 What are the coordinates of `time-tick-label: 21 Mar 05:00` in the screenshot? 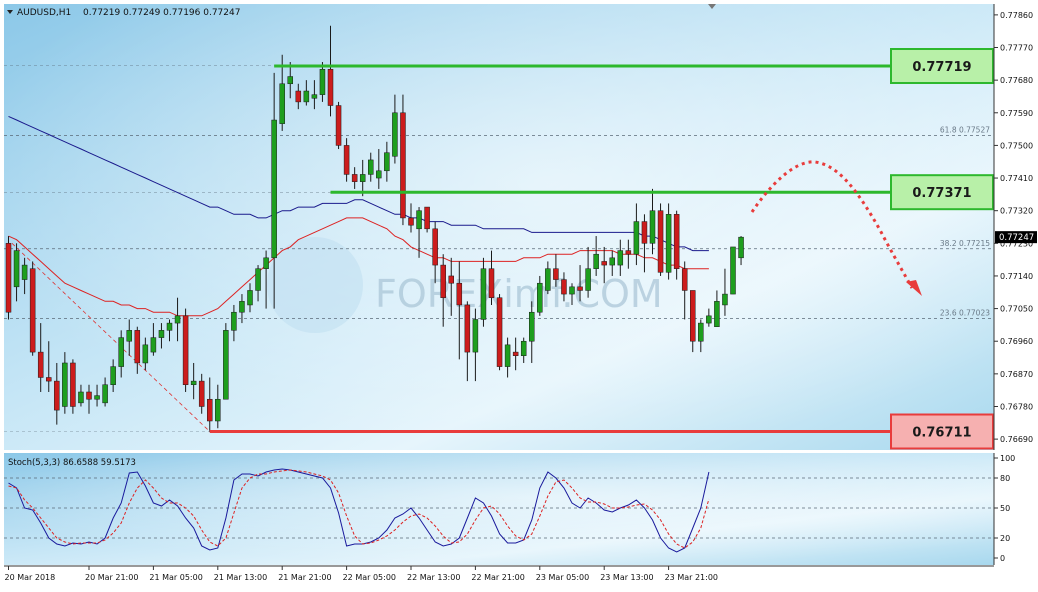 It's located at (175, 577).